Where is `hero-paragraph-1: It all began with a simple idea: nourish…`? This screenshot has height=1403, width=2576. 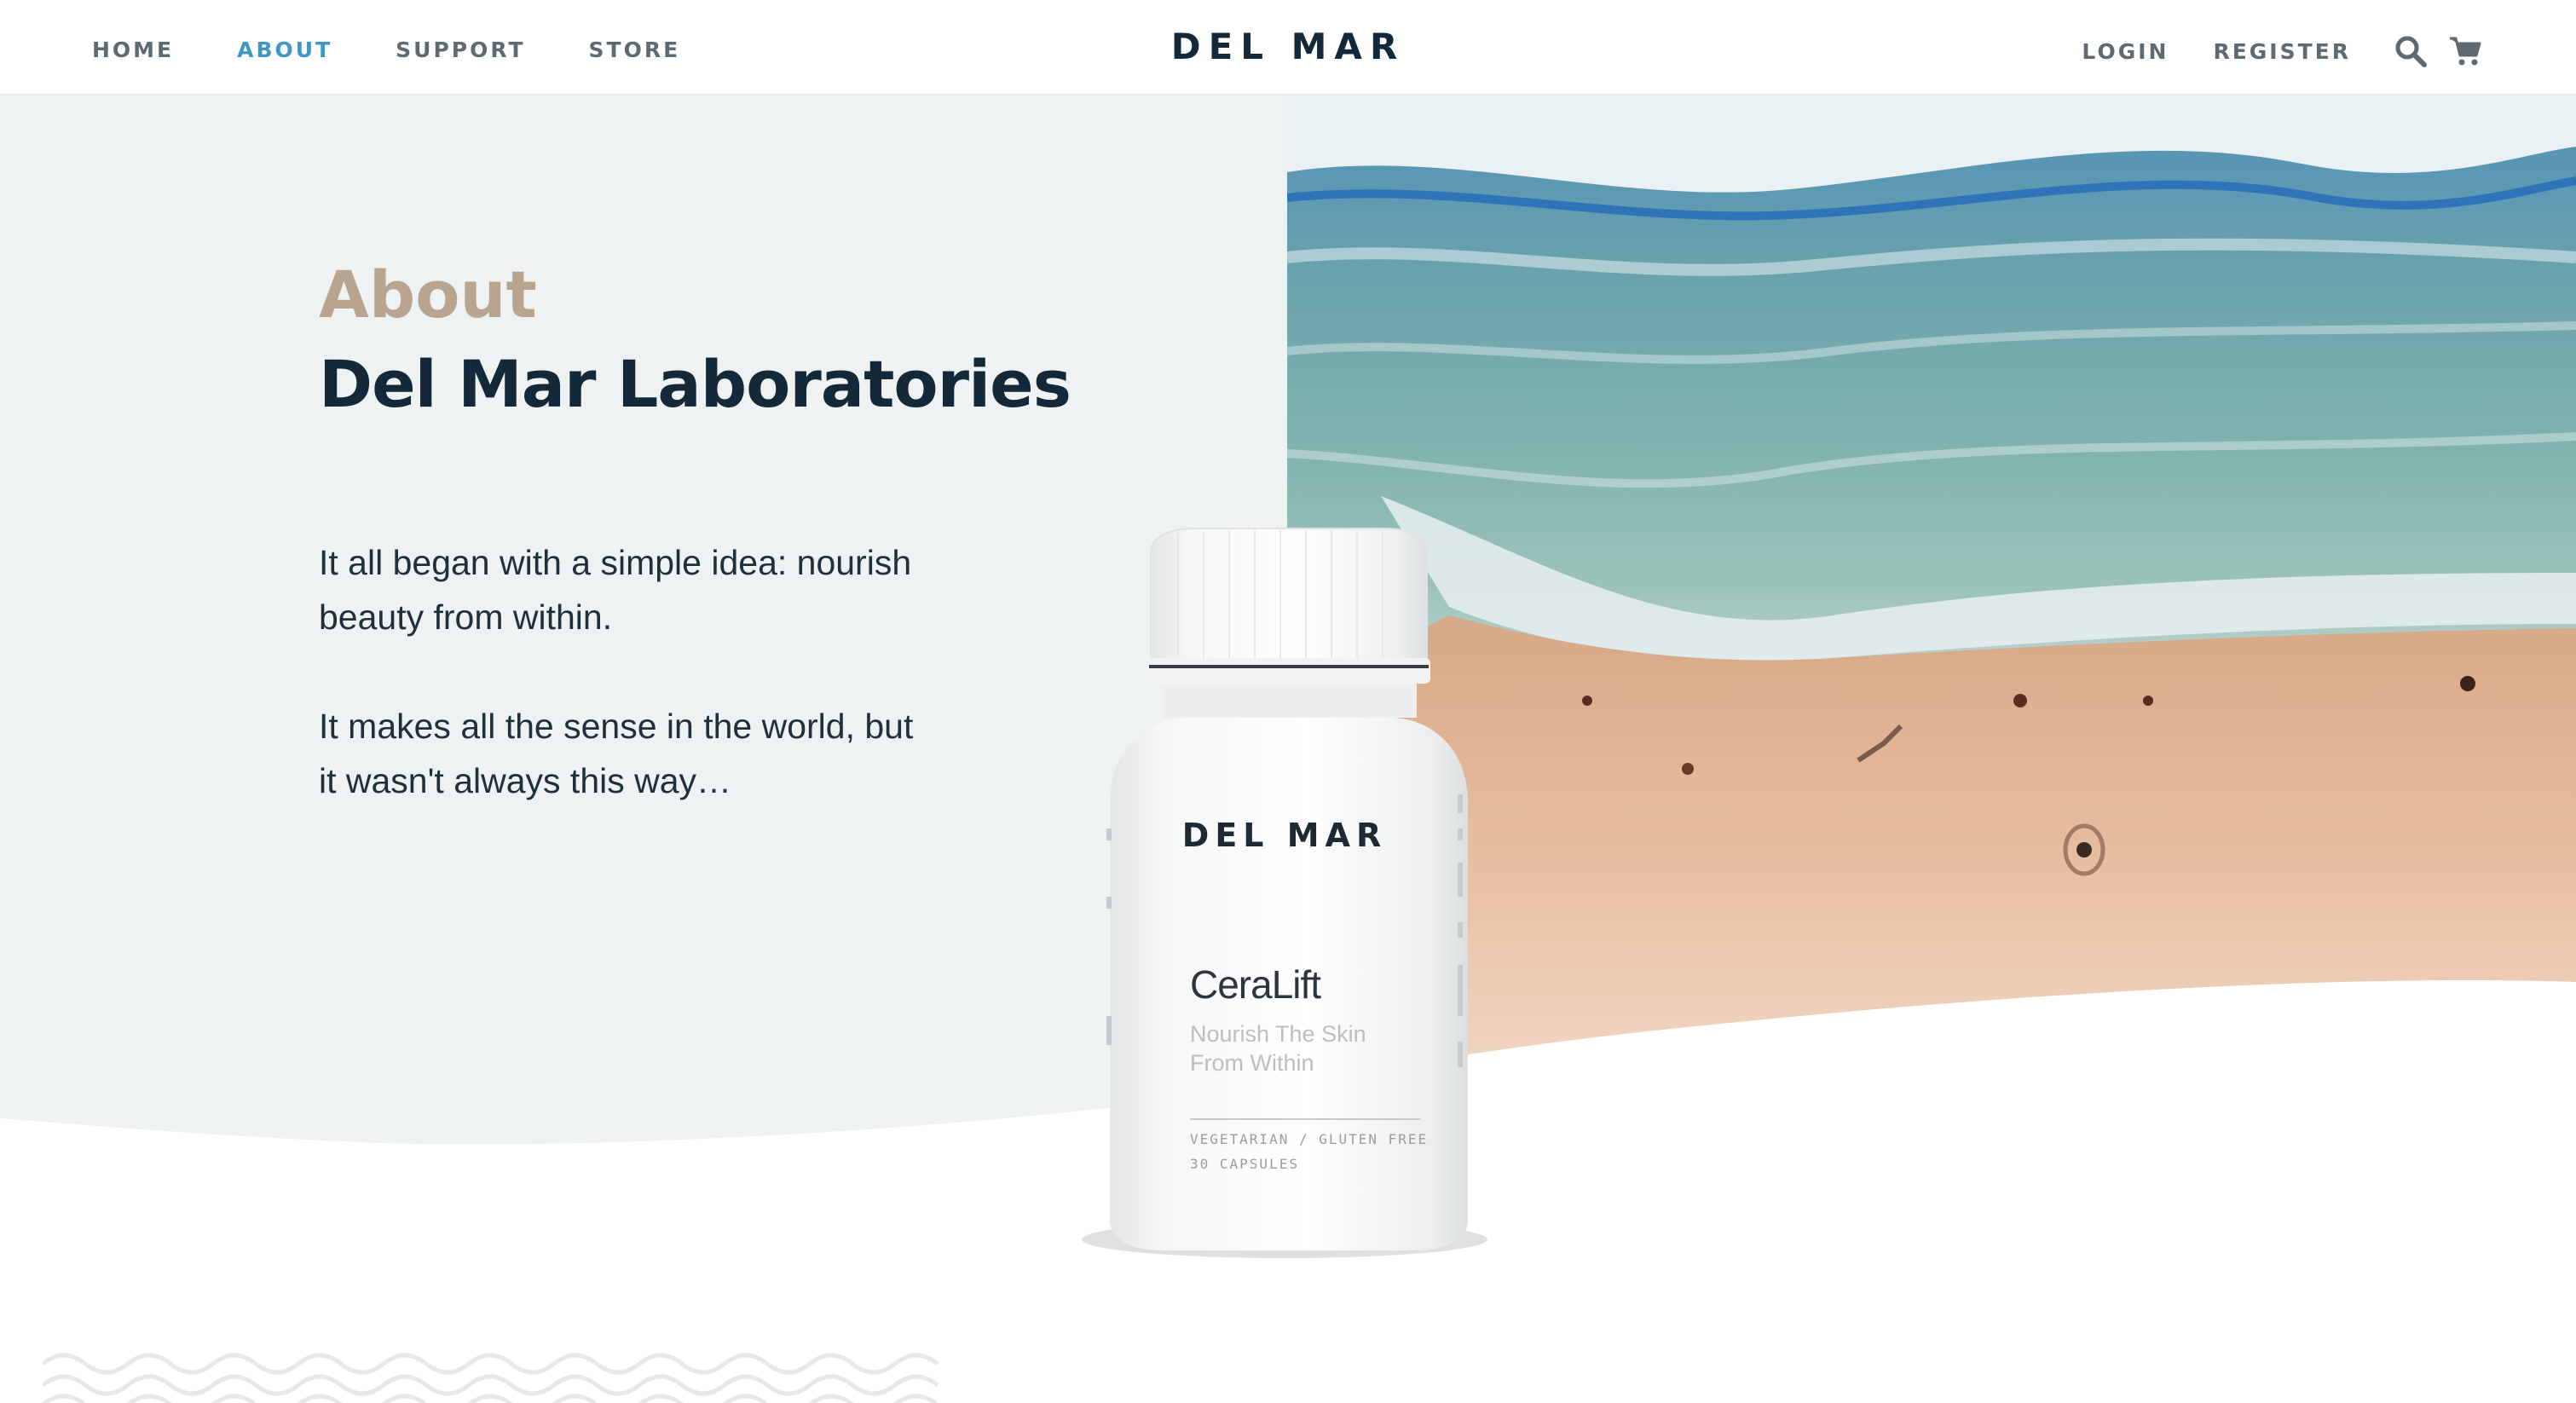 hero-paragraph-1: It all began with a simple idea: nourish… is located at coordinates (615, 590).